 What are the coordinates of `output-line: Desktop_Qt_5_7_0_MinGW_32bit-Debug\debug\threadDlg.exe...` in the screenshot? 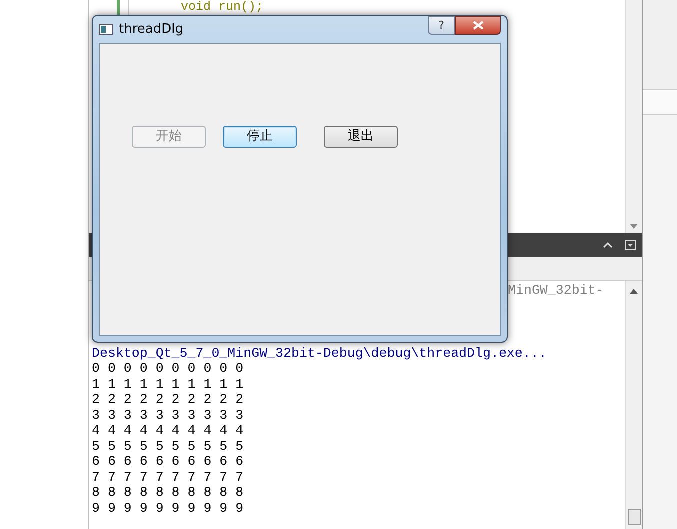 It's located at (319, 353).